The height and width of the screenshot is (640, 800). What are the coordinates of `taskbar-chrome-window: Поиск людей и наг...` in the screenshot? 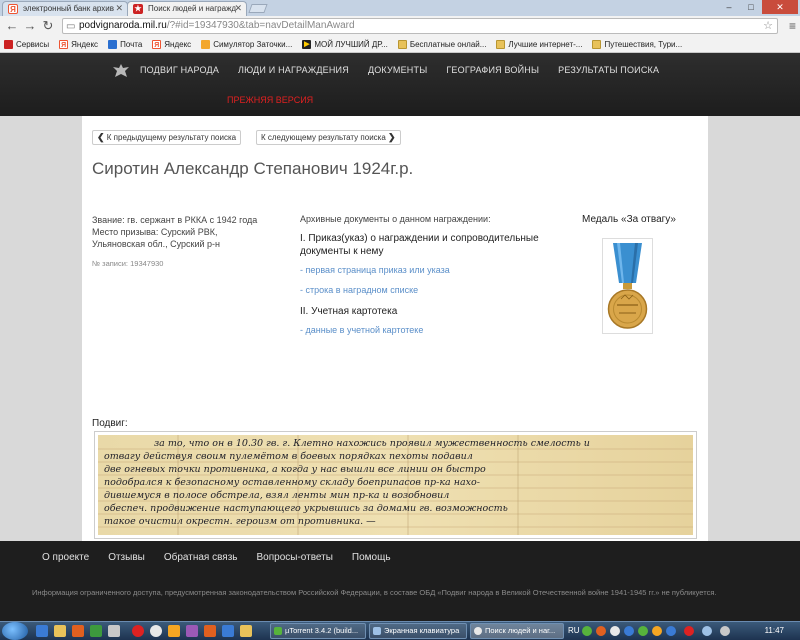 It's located at (517, 631).